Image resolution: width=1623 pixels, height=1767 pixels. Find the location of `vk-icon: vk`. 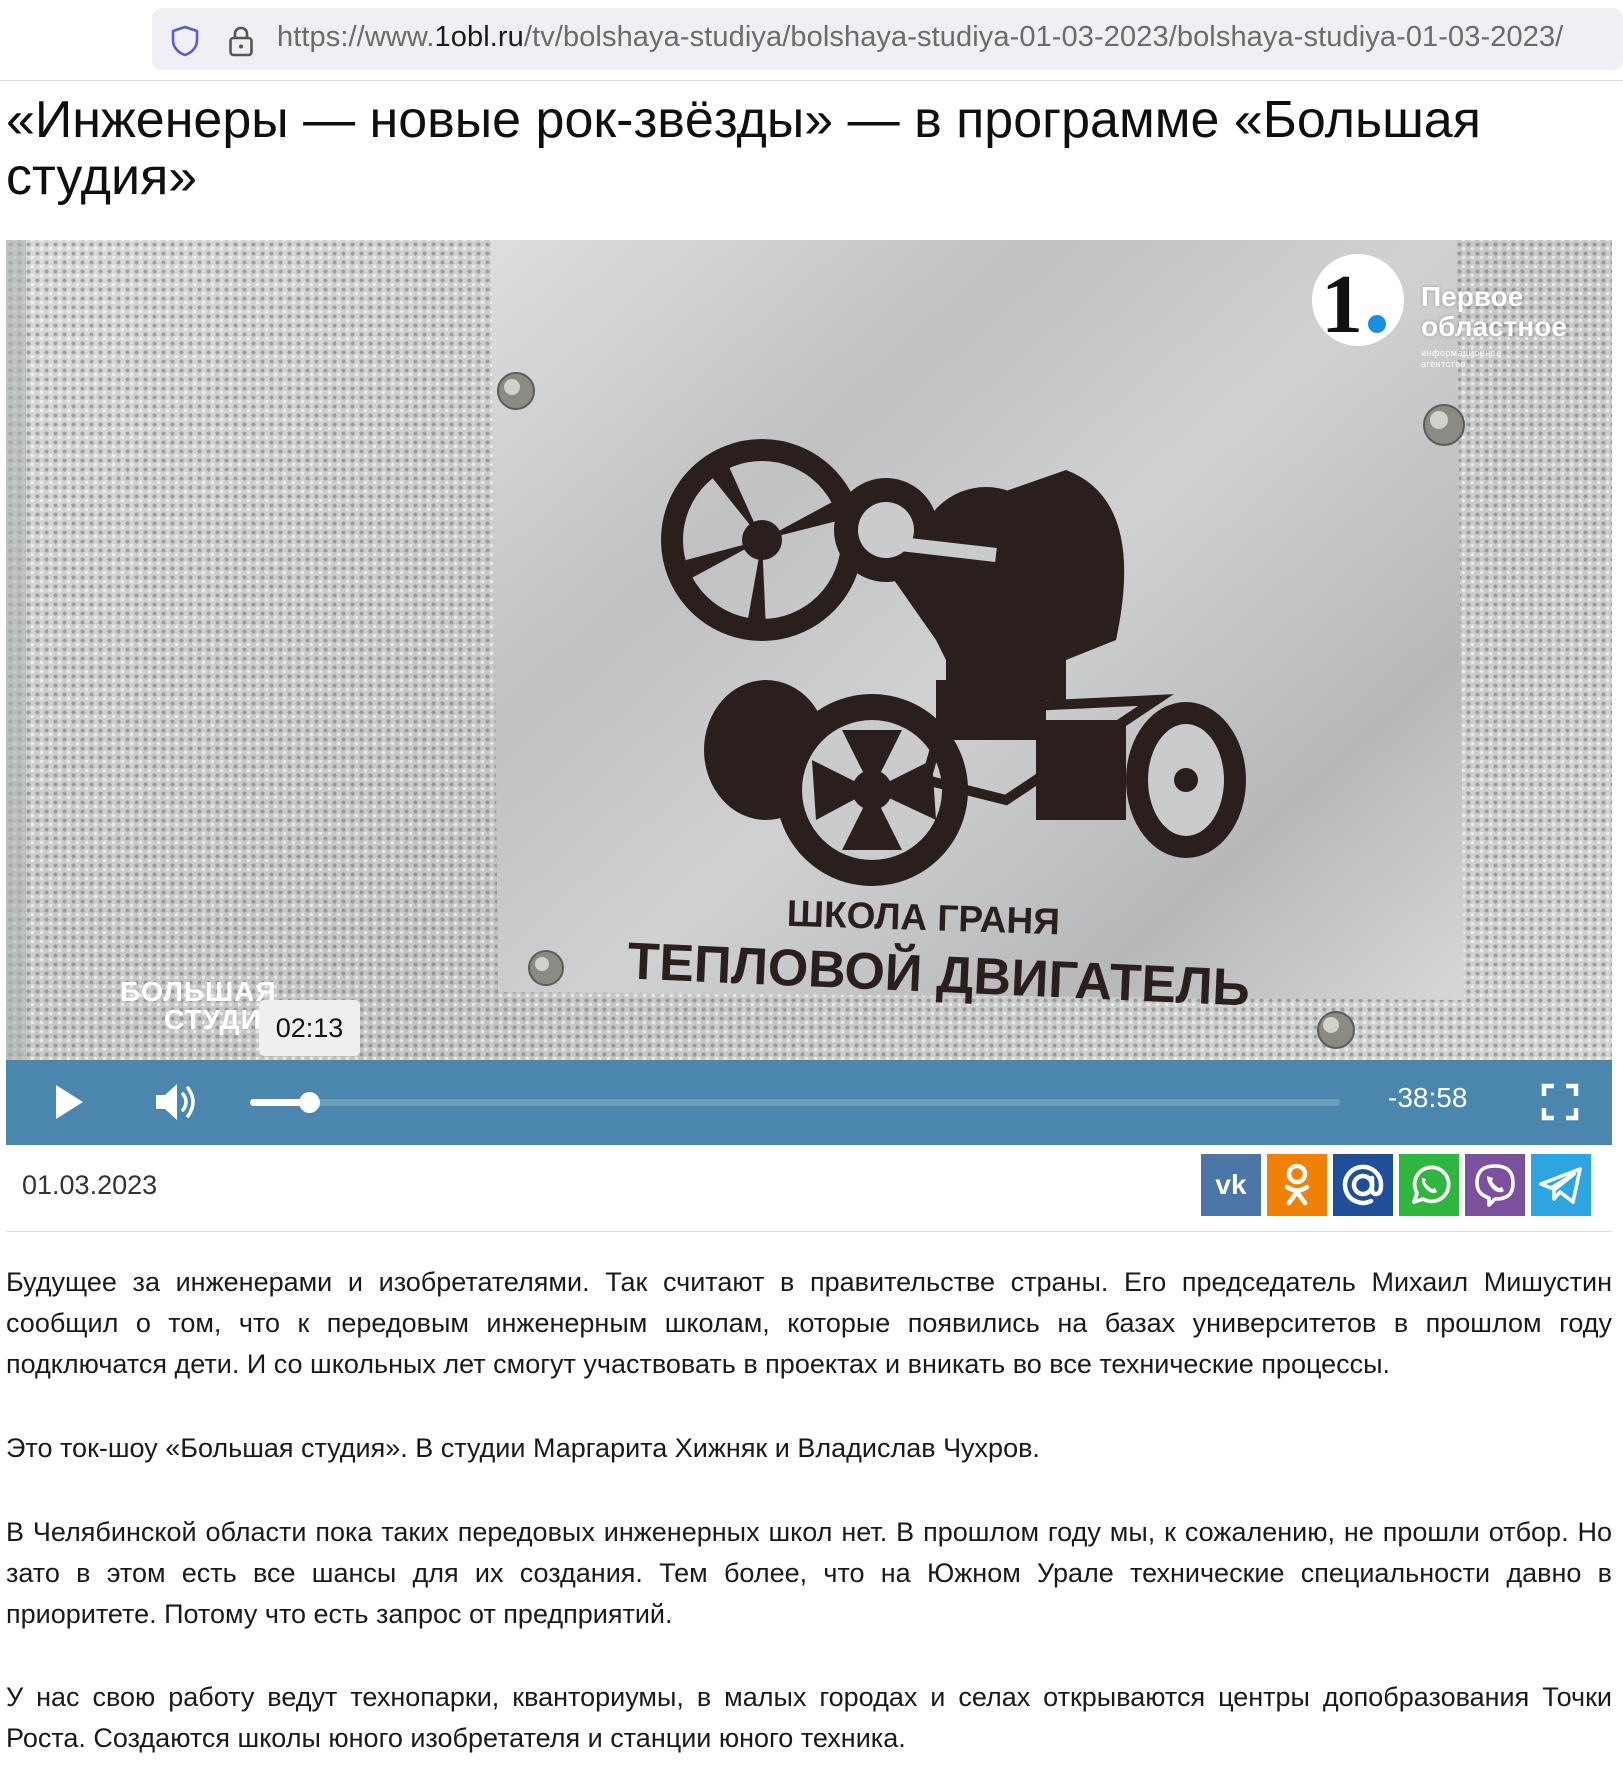

vk-icon: vk is located at coordinates (1231, 1185).